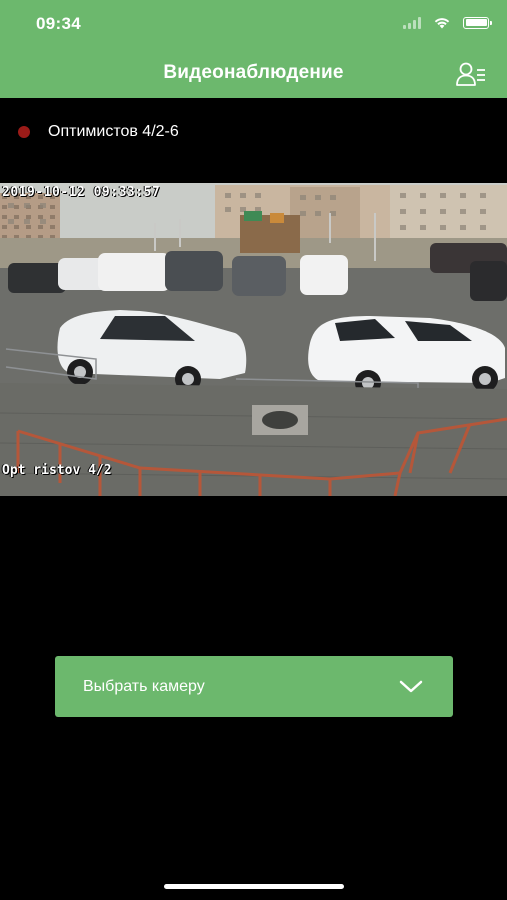 This screenshot has width=507, height=900. Describe the element at coordinates (411, 686) in the screenshot. I see `chevron-down-icon` at that location.